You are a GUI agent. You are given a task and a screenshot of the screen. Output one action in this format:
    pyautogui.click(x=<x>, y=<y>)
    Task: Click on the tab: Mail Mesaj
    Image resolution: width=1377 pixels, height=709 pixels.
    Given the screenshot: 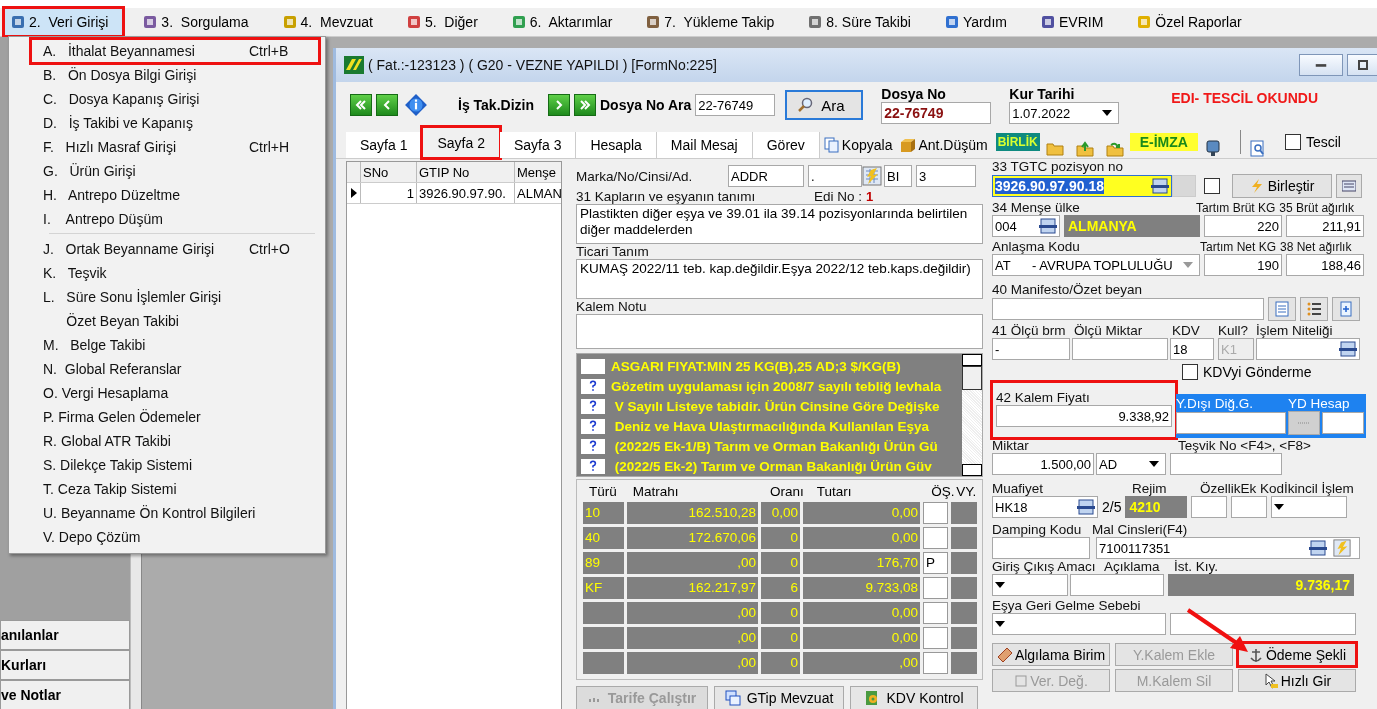 What is the action you would take?
    pyautogui.click(x=704, y=145)
    